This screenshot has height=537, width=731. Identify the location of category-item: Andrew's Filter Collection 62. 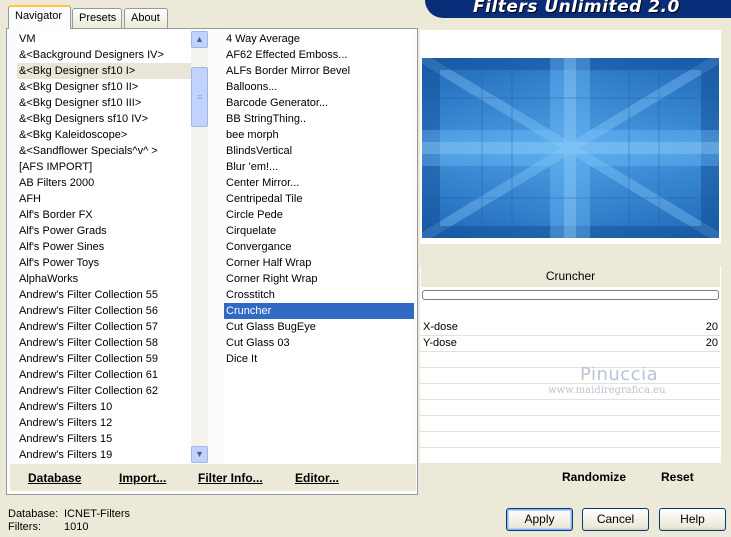
(104, 391).